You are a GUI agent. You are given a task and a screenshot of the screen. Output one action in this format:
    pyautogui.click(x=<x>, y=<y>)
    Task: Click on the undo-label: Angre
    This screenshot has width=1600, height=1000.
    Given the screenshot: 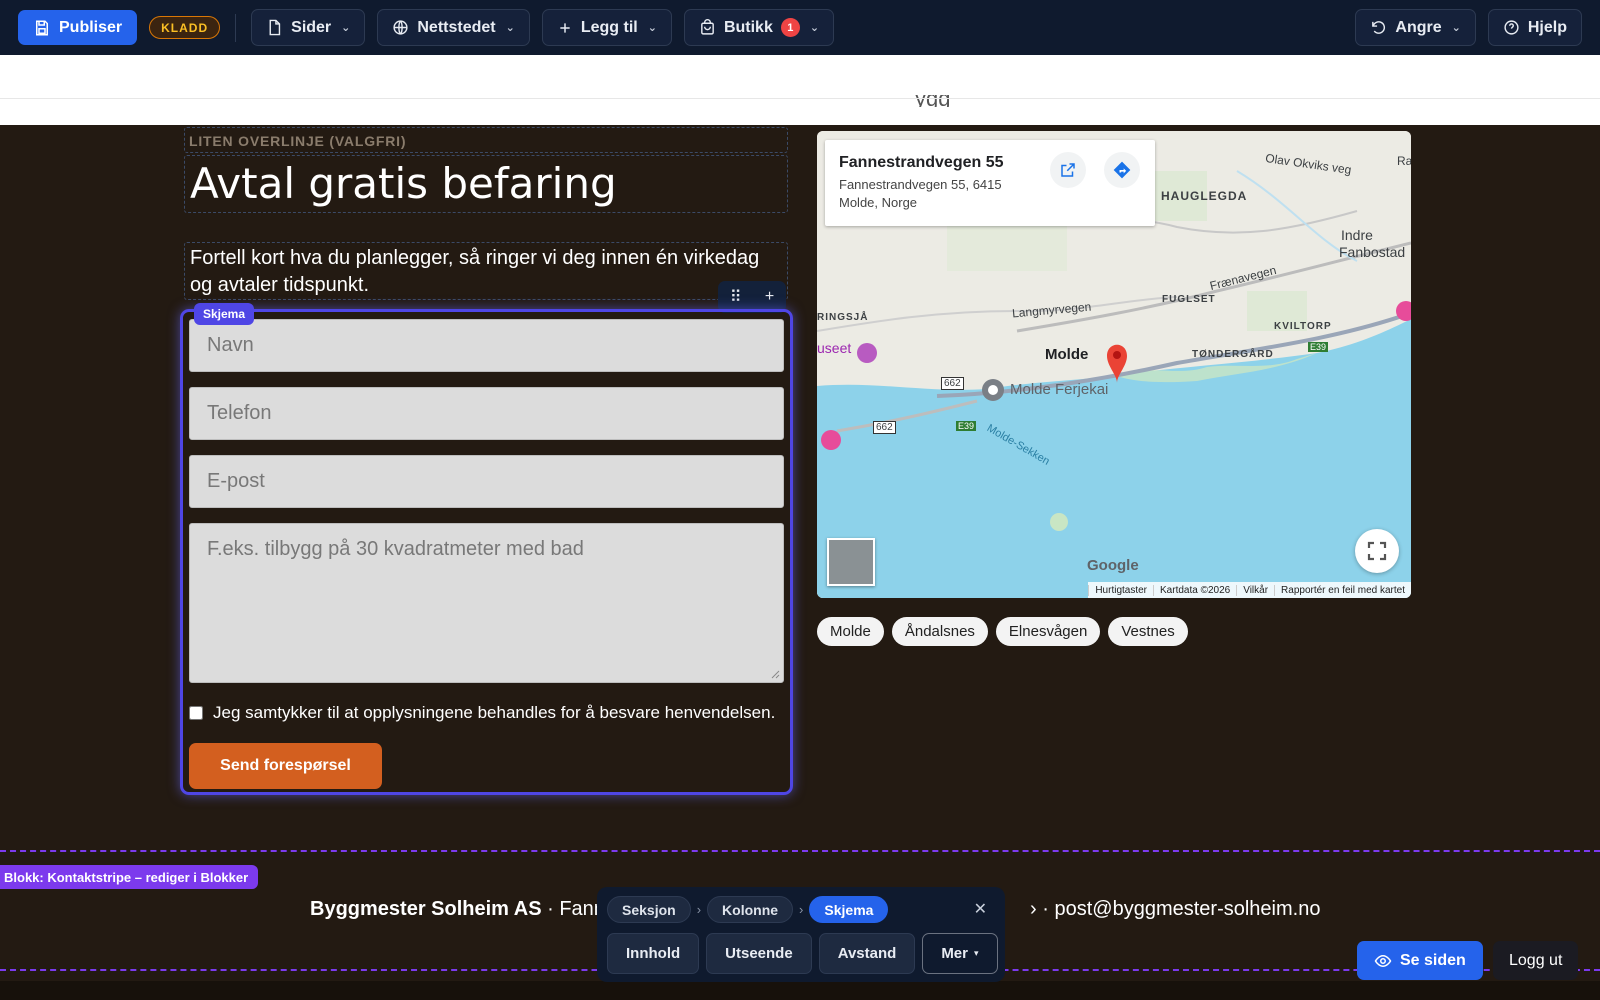 What is the action you would take?
    pyautogui.click(x=1418, y=27)
    